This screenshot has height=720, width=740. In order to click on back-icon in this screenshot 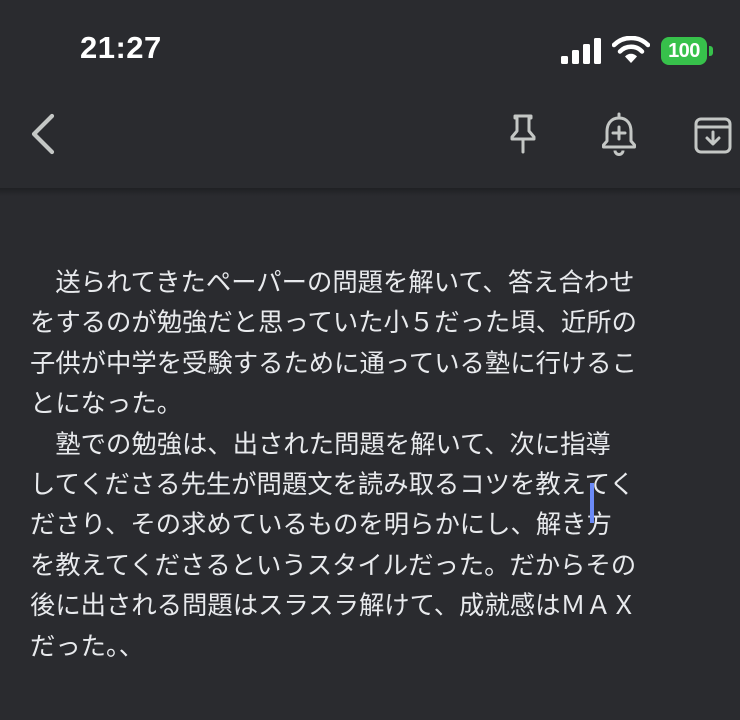, I will do `click(46, 134)`.